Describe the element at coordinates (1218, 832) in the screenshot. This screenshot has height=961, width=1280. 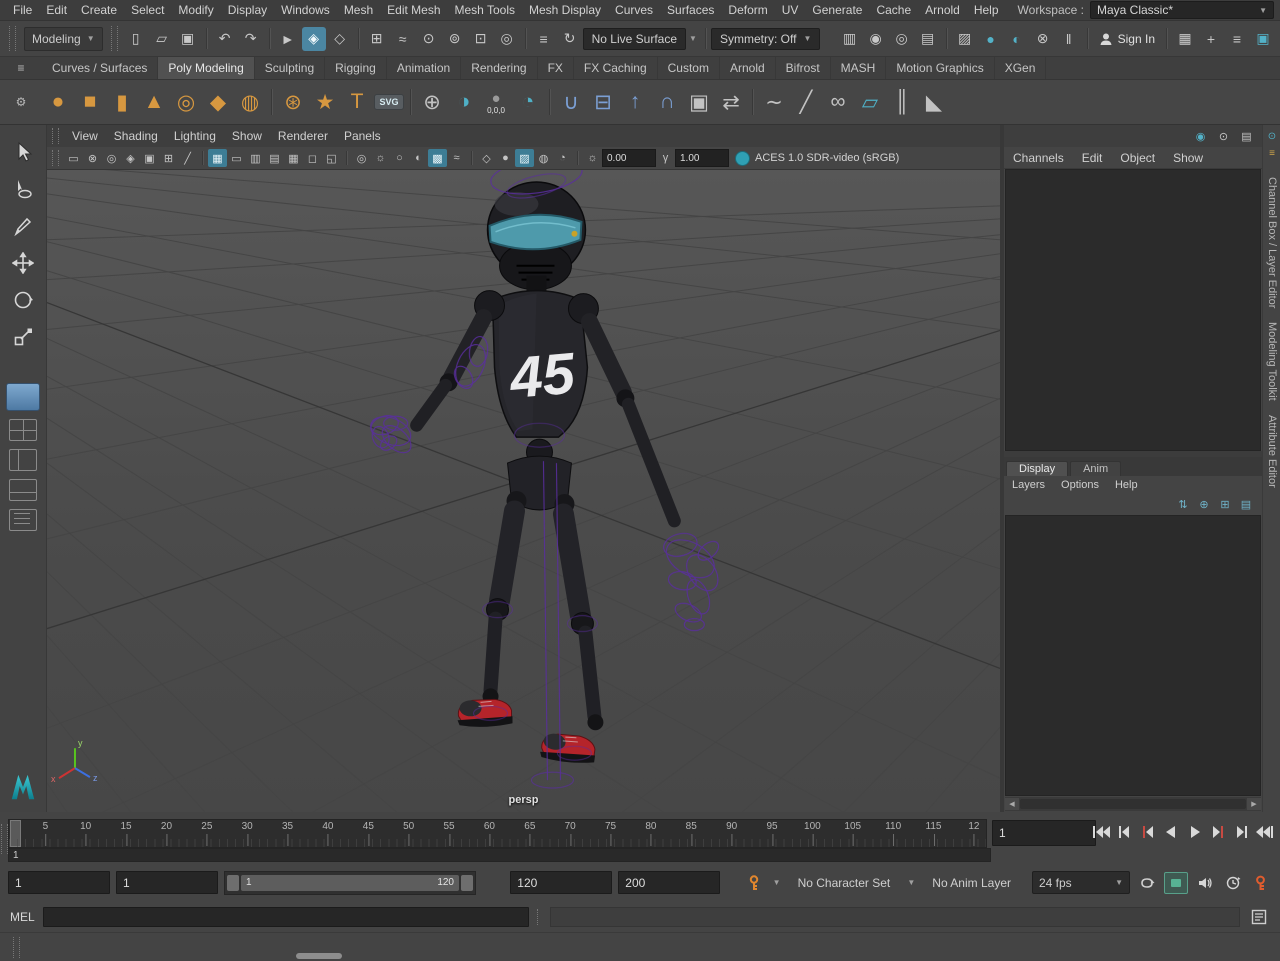
I see `step-forward-key-button` at that location.